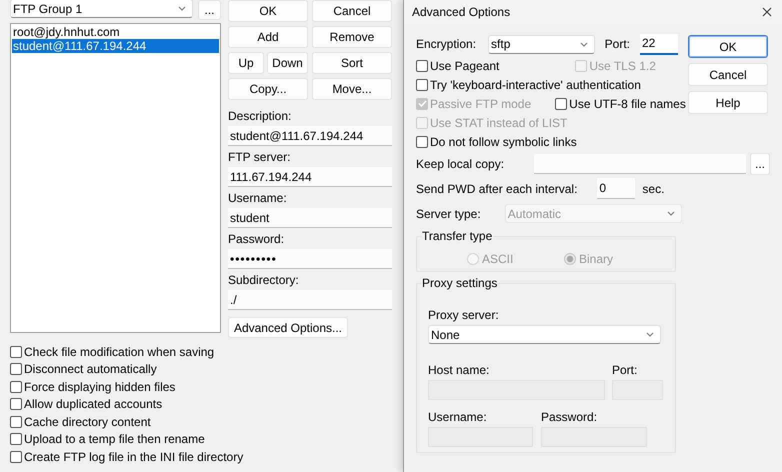  I want to click on close-icon, so click(767, 12).